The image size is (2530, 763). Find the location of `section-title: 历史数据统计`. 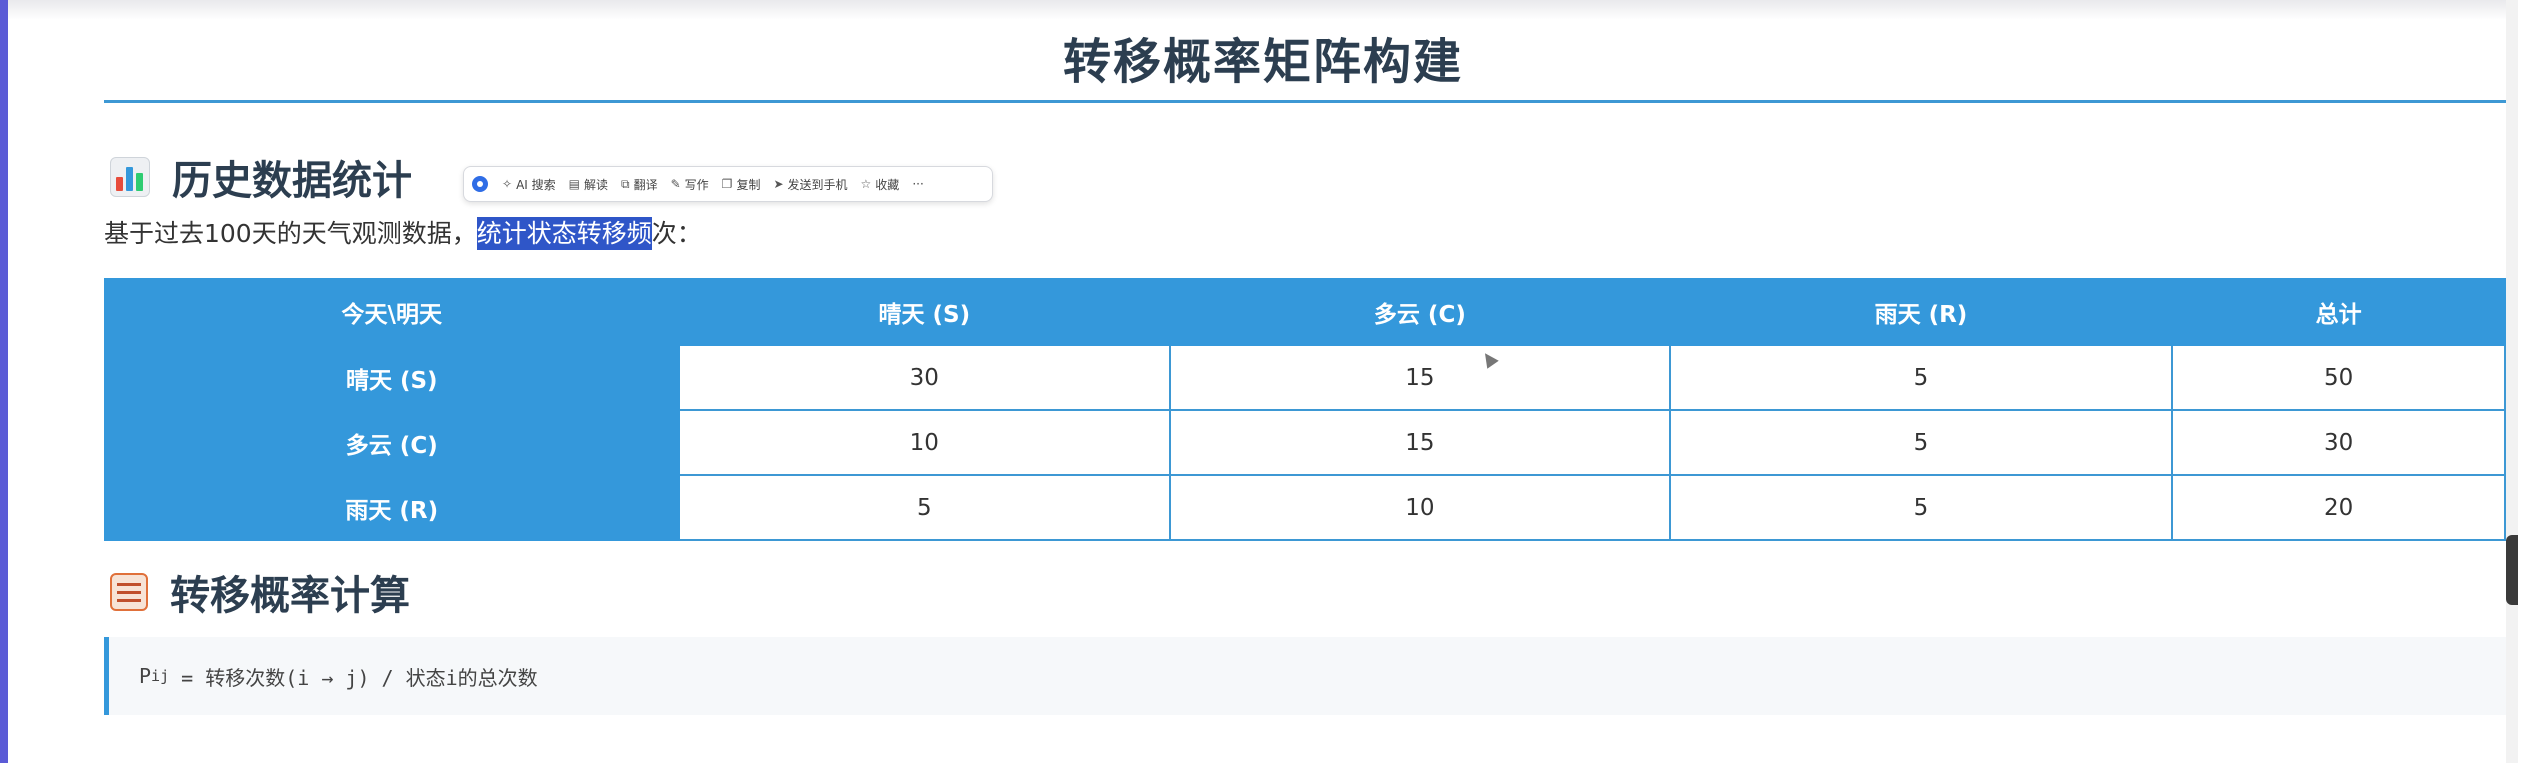

section-title: 历史数据统计 is located at coordinates (292, 181).